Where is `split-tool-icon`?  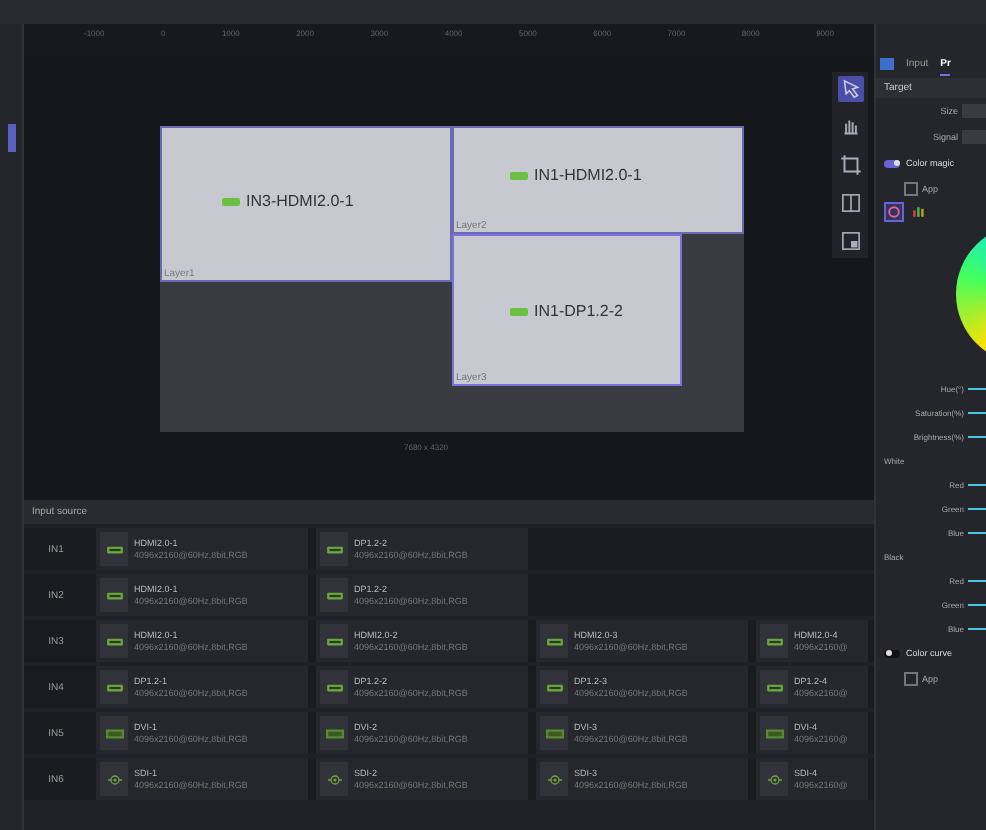 split-tool-icon is located at coordinates (850, 203).